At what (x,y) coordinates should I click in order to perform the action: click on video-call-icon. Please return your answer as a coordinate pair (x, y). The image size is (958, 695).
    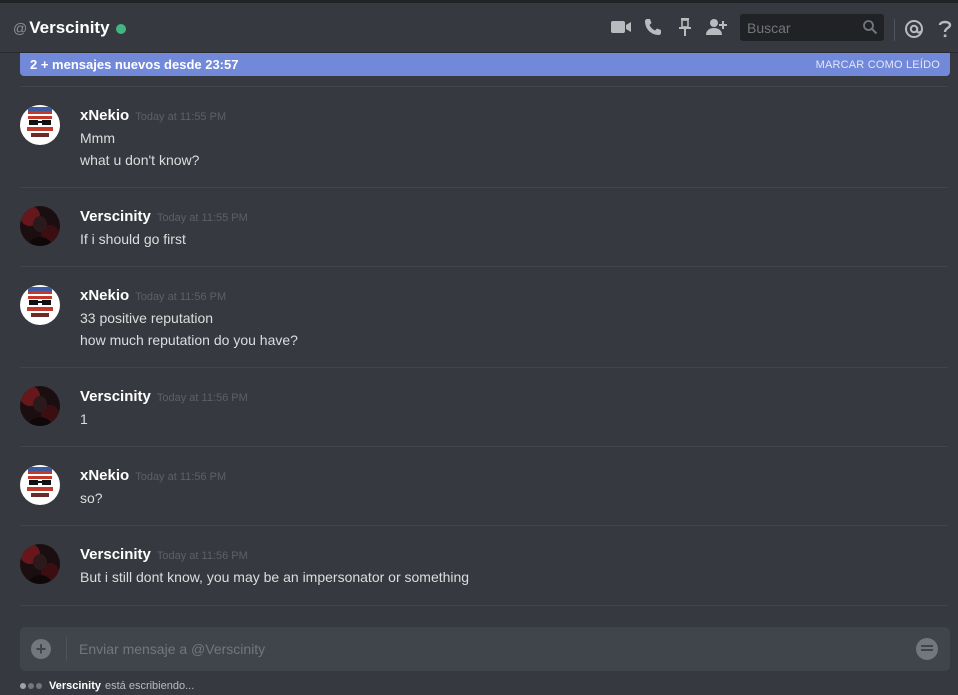
    Looking at the image, I should click on (621, 27).